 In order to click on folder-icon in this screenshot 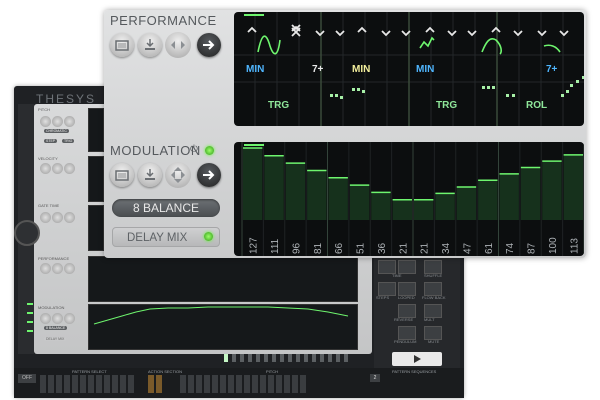, I will do `click(122, 45)`.